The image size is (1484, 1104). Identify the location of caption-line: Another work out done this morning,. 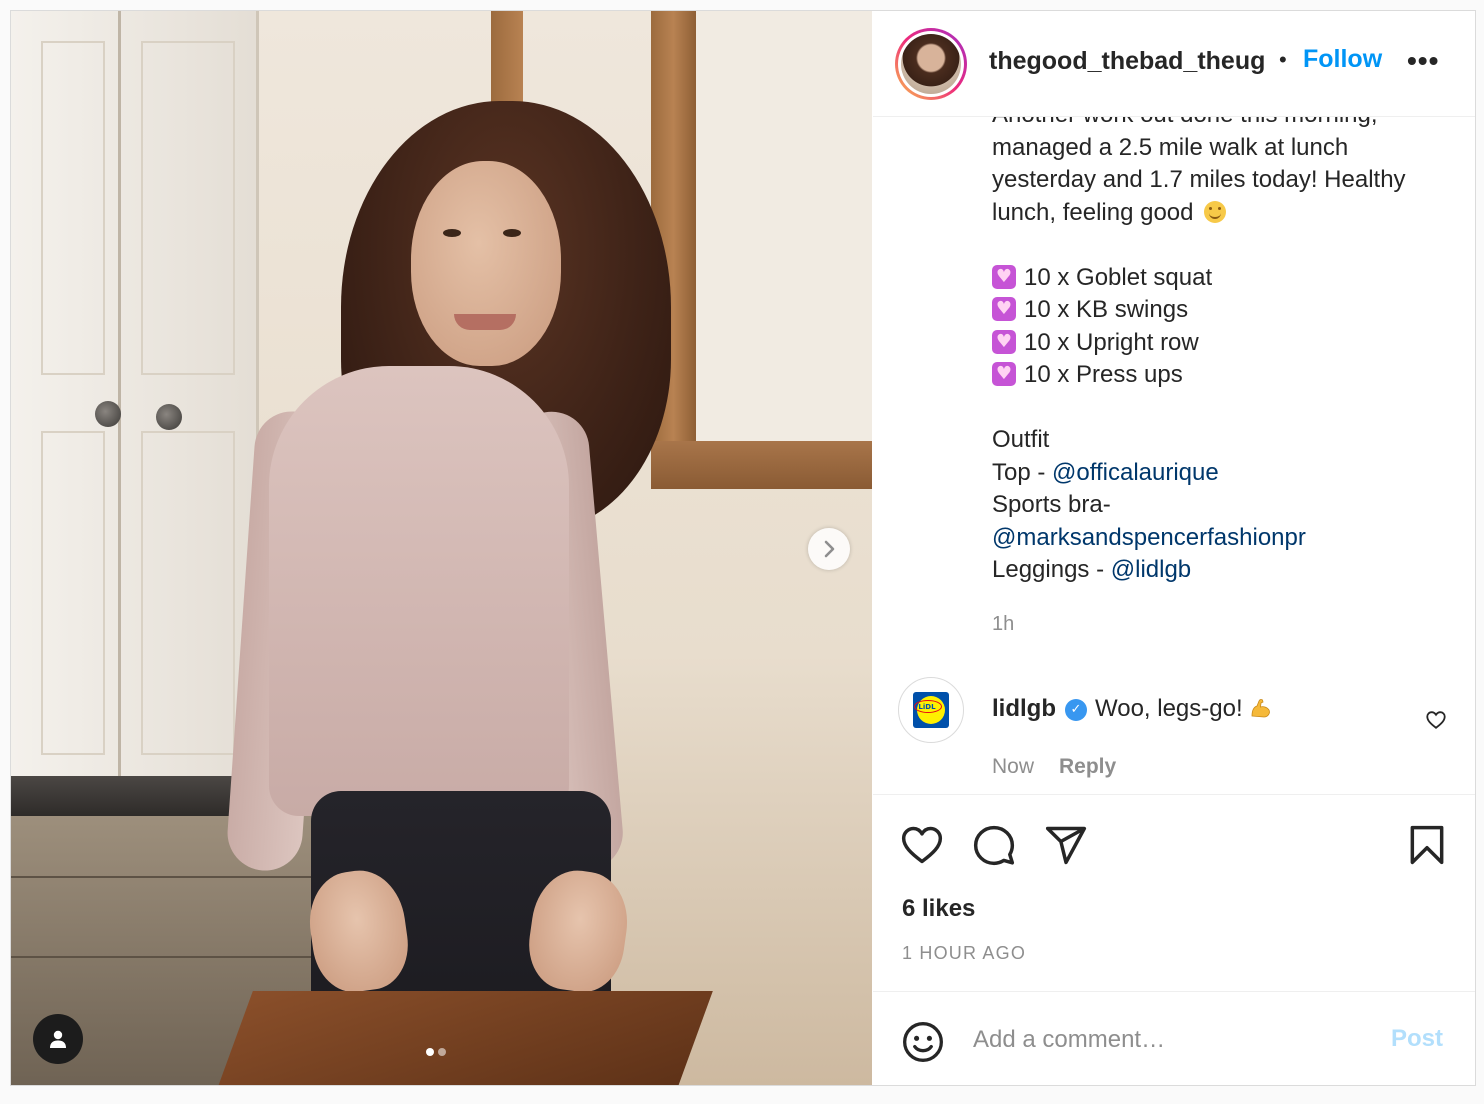
(1222, 124).